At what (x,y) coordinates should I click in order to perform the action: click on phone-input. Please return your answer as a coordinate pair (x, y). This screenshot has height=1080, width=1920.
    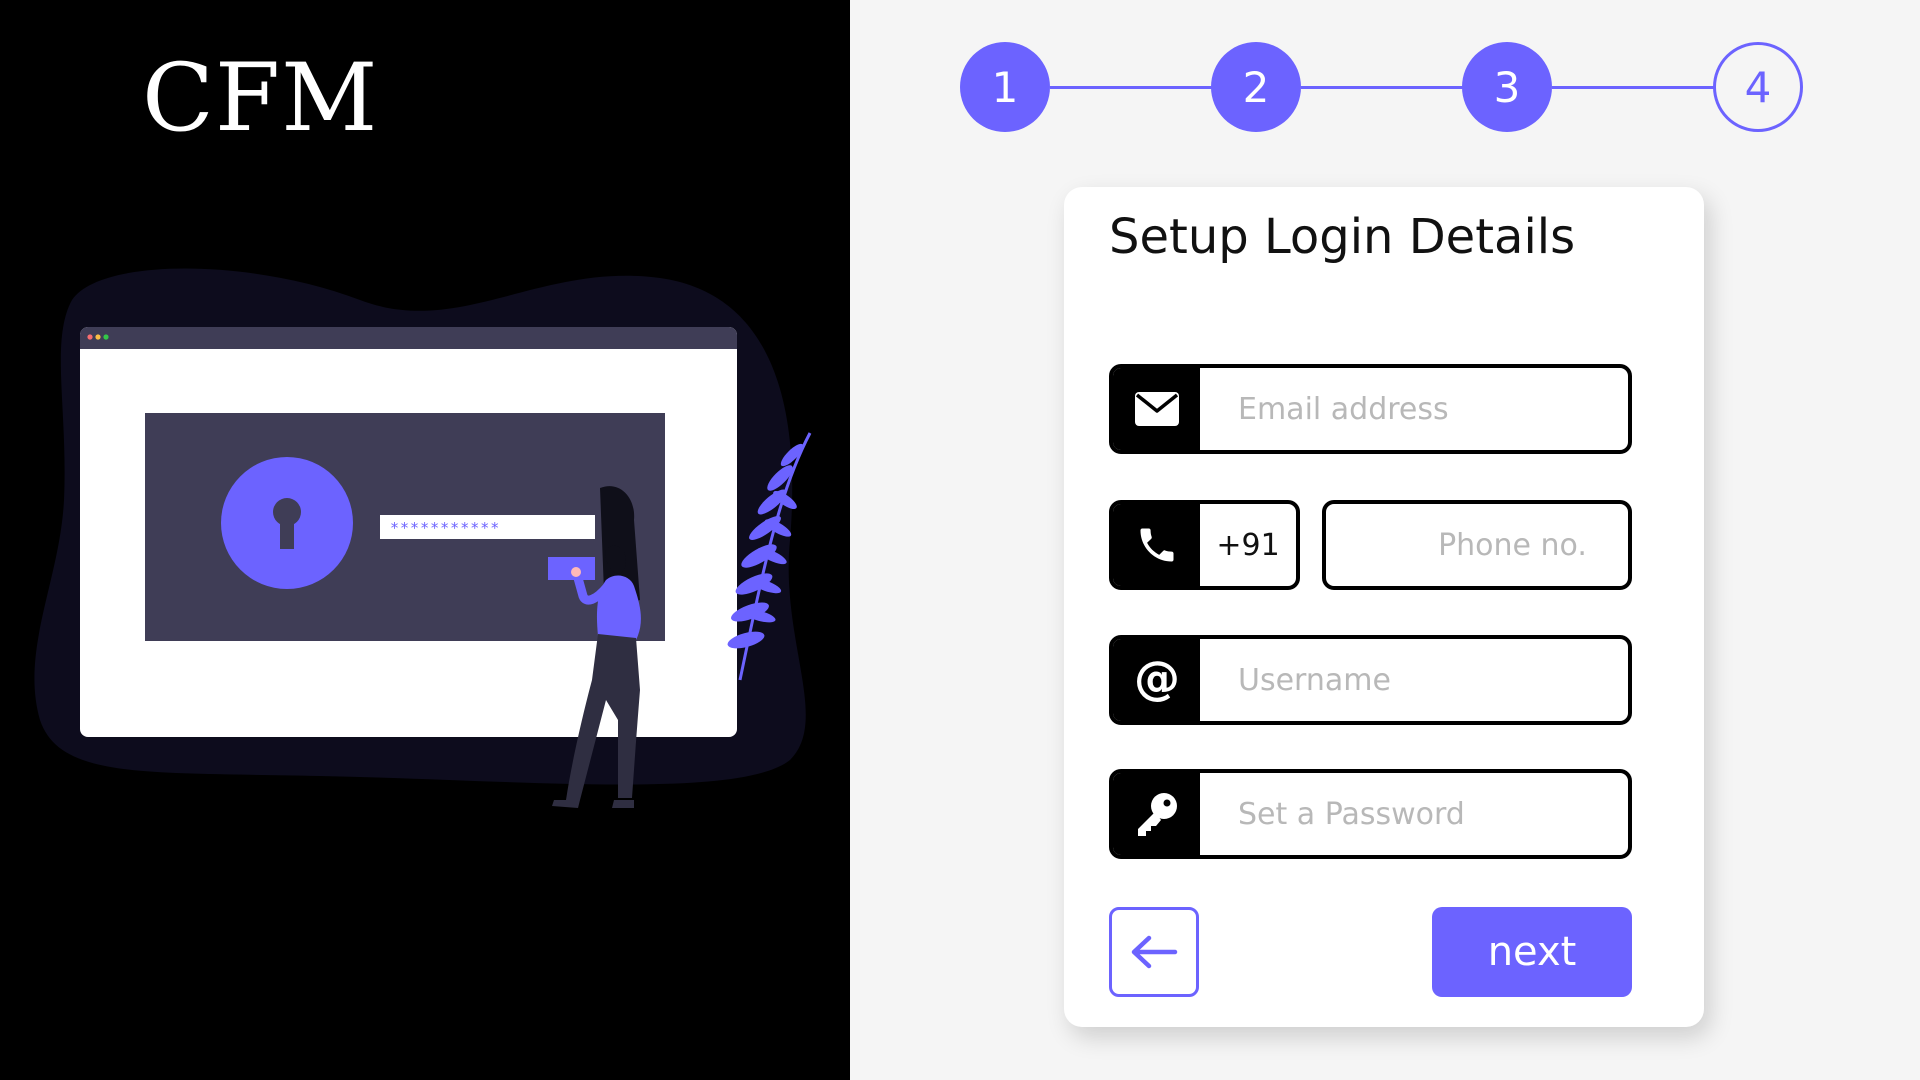
    Looking at the image, I should click on (1477, 545).